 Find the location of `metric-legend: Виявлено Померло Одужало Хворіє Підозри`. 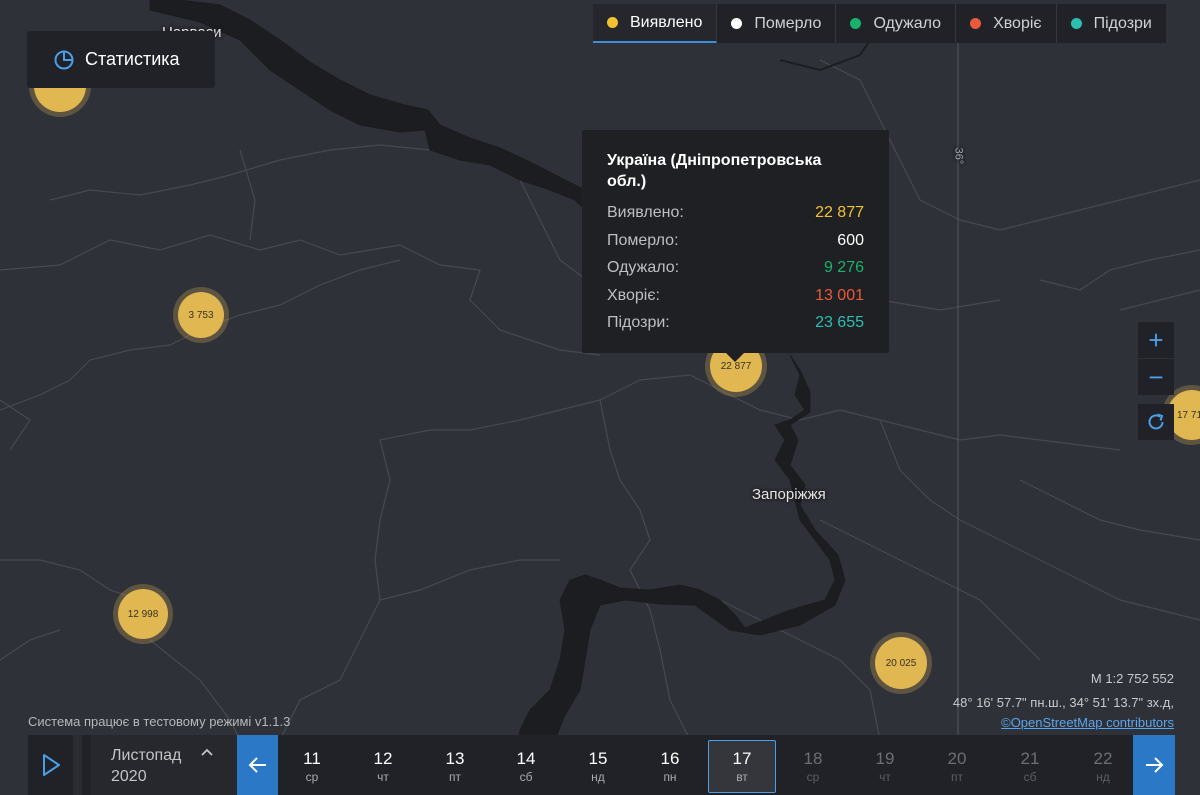

metric-legend: Виявлено Померло Одужало Хворіє Підозри is located at coordinates (879, 23).